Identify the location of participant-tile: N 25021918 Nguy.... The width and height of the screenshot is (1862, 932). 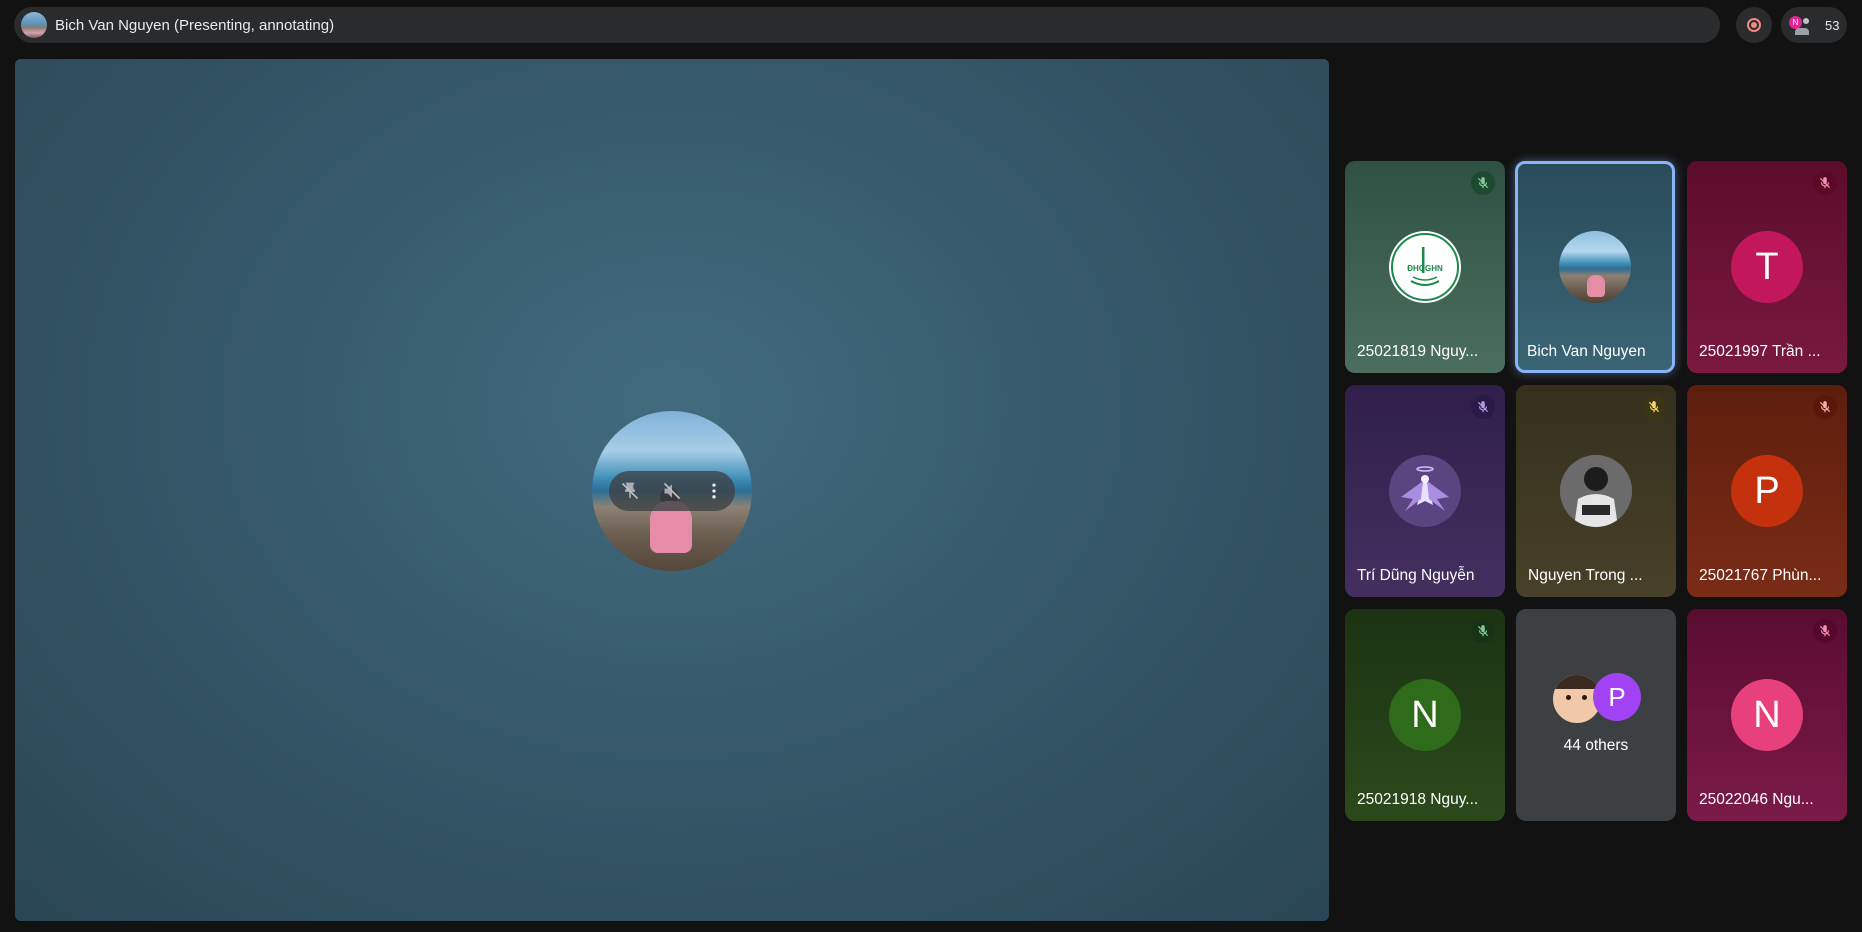
(1425, 715).